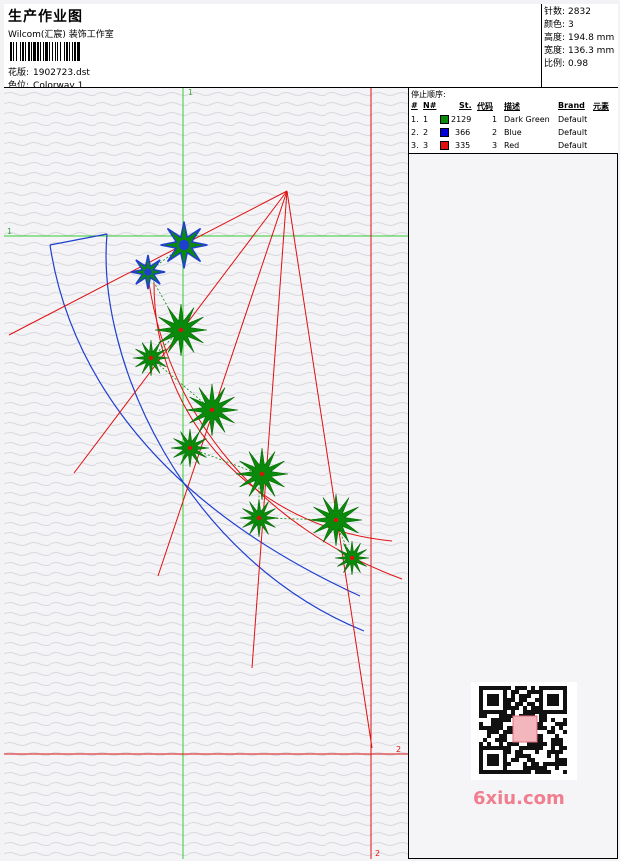 This screenshot has width=620, height=861. I want to click on stop-row: 2. 2 366 2 Blue Default, so click(513, 134).